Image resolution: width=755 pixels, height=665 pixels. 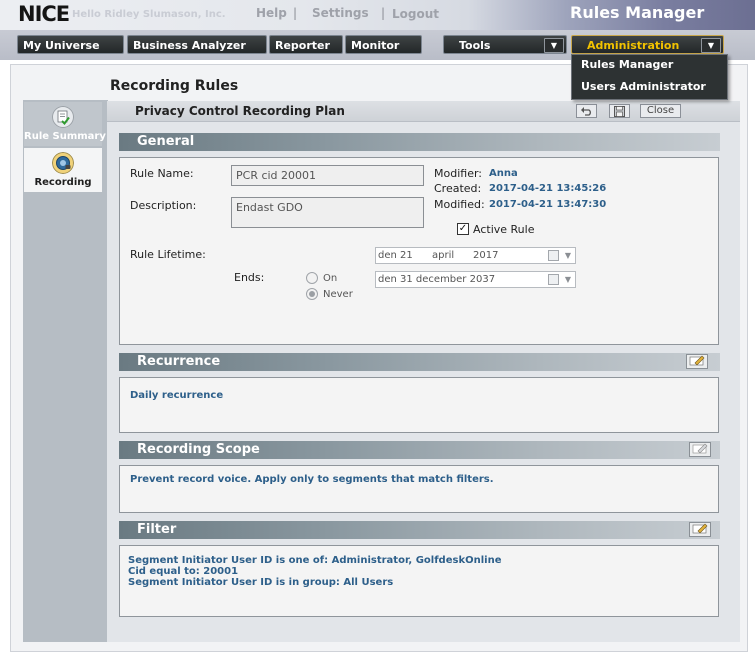 What do you see at coordinates (197, 44) in the screenshot?
I see `tab-business-analyzer: Business Analyzer` at bounding box center [197, 44].